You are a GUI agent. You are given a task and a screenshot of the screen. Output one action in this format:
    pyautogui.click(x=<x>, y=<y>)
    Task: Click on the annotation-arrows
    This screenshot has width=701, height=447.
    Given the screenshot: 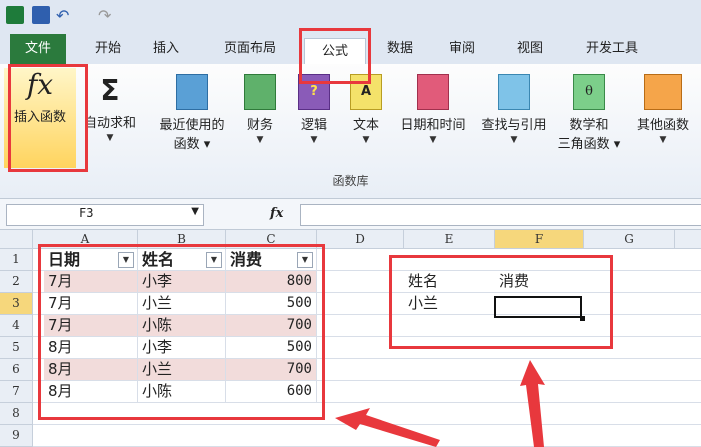 What is the action you would take?
    pyautogui.click(x=440, y=403)
    